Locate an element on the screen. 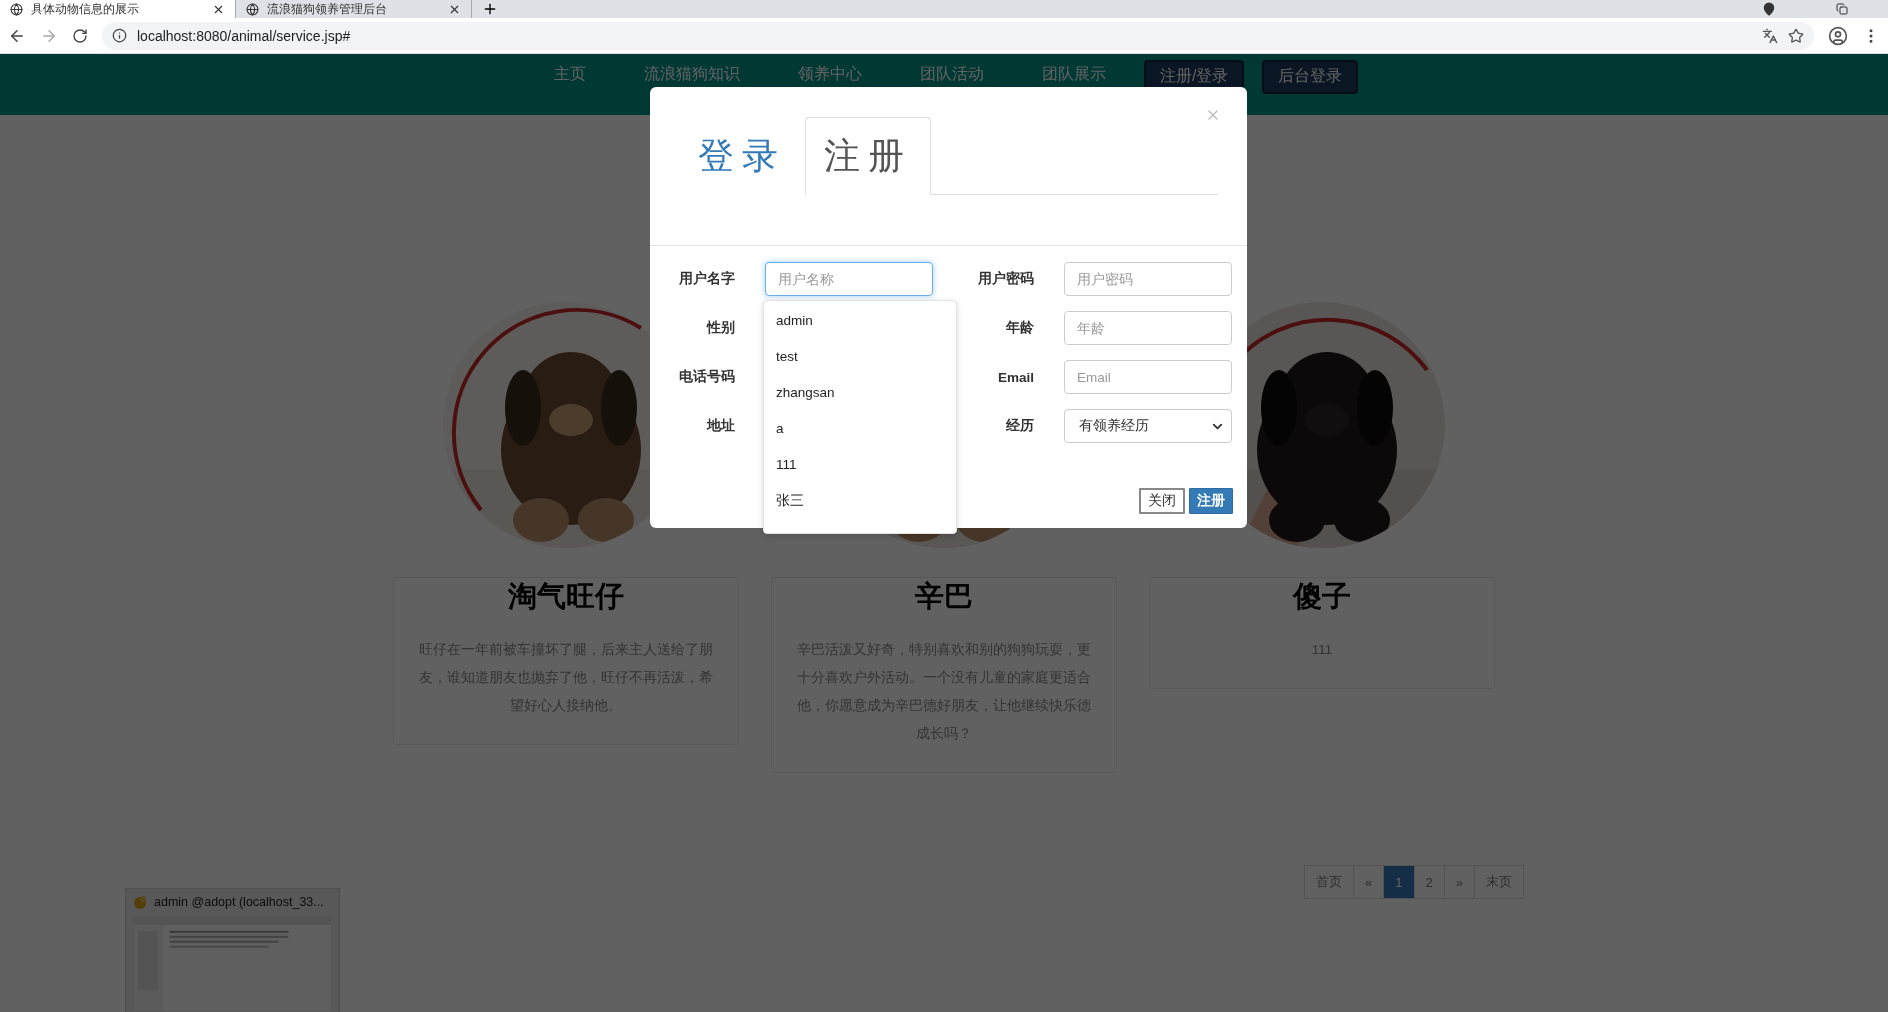 This screenshot has width=1888, height=1012. page-link: » is located at coordinates (1459, 882).